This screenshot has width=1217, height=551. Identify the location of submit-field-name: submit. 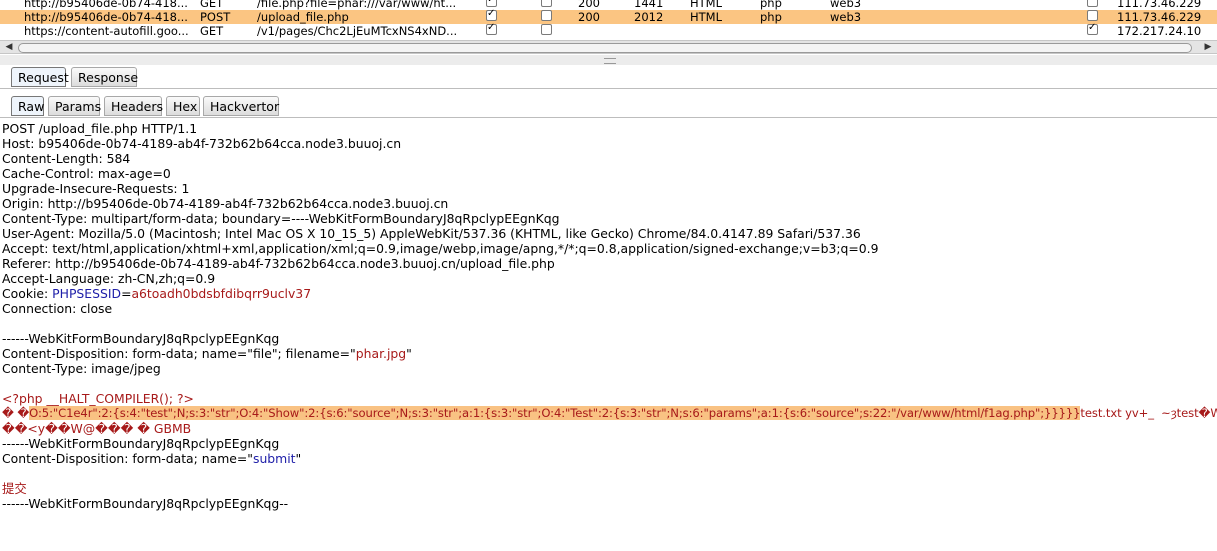
(274, 458).